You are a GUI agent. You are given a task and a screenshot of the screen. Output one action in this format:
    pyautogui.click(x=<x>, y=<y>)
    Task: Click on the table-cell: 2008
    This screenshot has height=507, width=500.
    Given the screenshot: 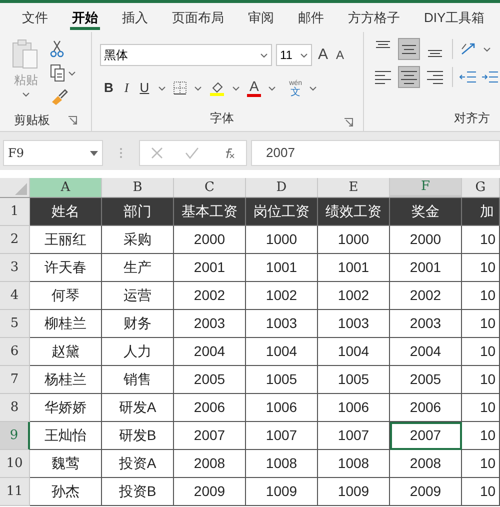 What is the action you would take?
    pyautogui.click(x=426, y=464)
    